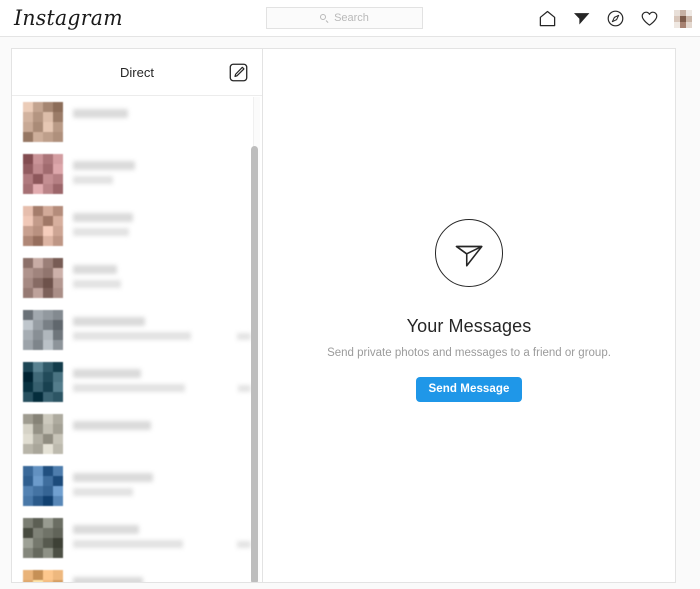  What do you see at coordinates (581, 18) in the screenshot?
I see `direct-paperplane-icon` at bounding box center [581, 18].